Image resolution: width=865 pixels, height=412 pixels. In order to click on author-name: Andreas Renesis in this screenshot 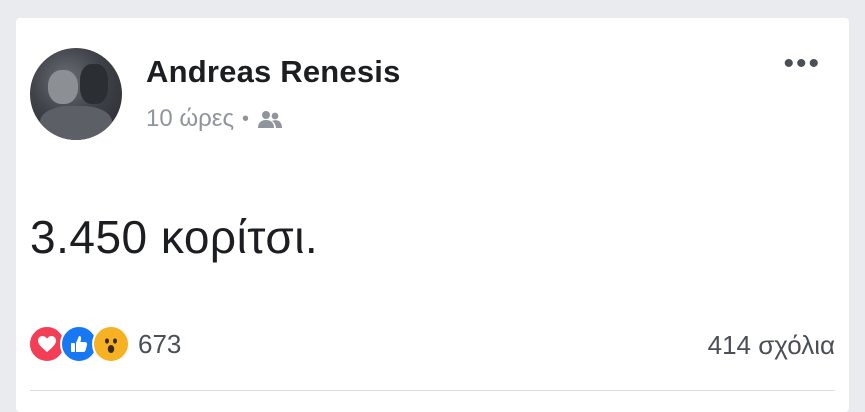, I will do `click(273, 72)`.